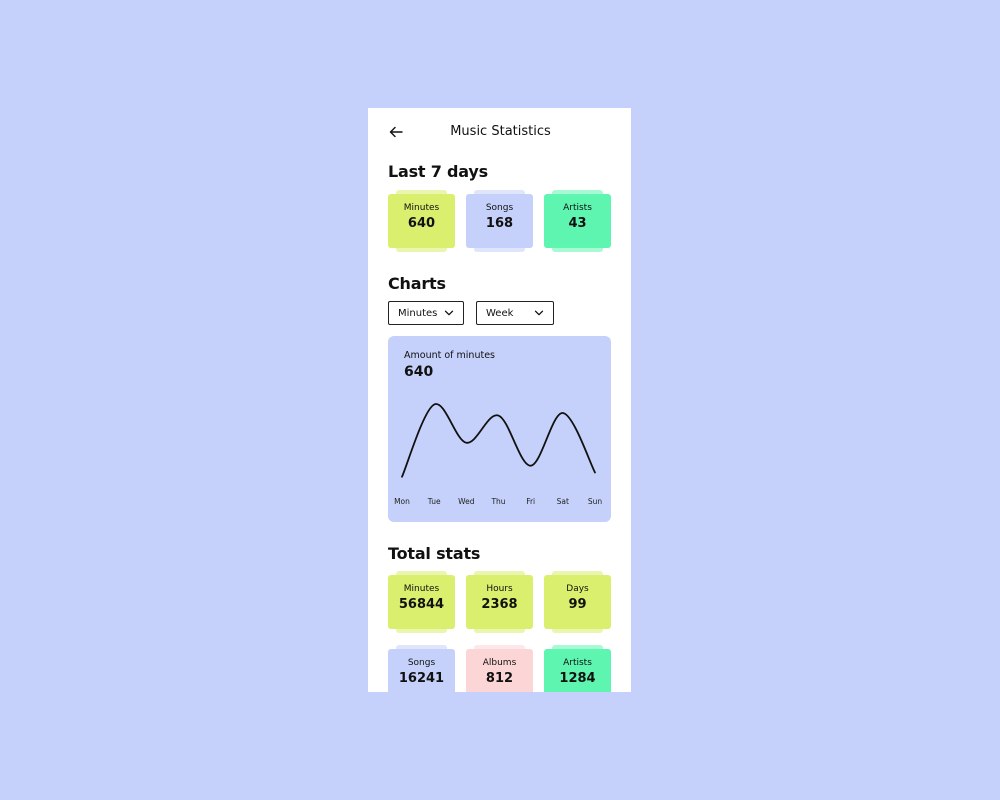 Image resolution: width=1000 pixels, height=800 pixels. I want to click on x-tick-label: Mon, so click(402, 501).